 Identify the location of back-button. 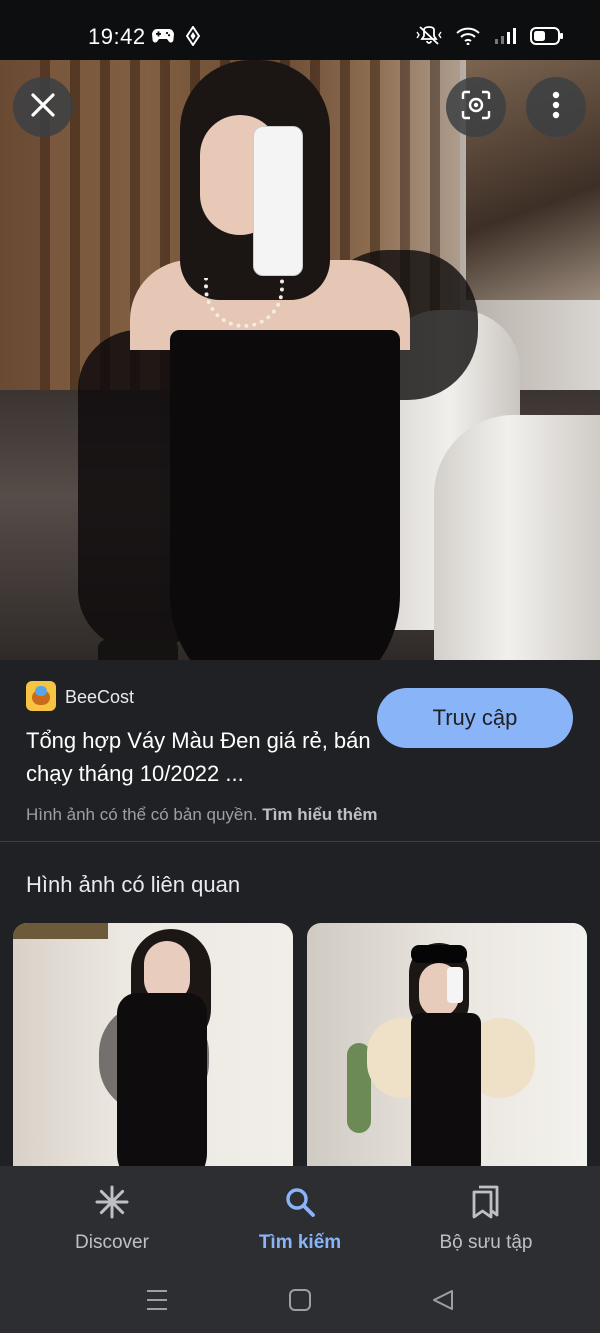
(443, 1302).